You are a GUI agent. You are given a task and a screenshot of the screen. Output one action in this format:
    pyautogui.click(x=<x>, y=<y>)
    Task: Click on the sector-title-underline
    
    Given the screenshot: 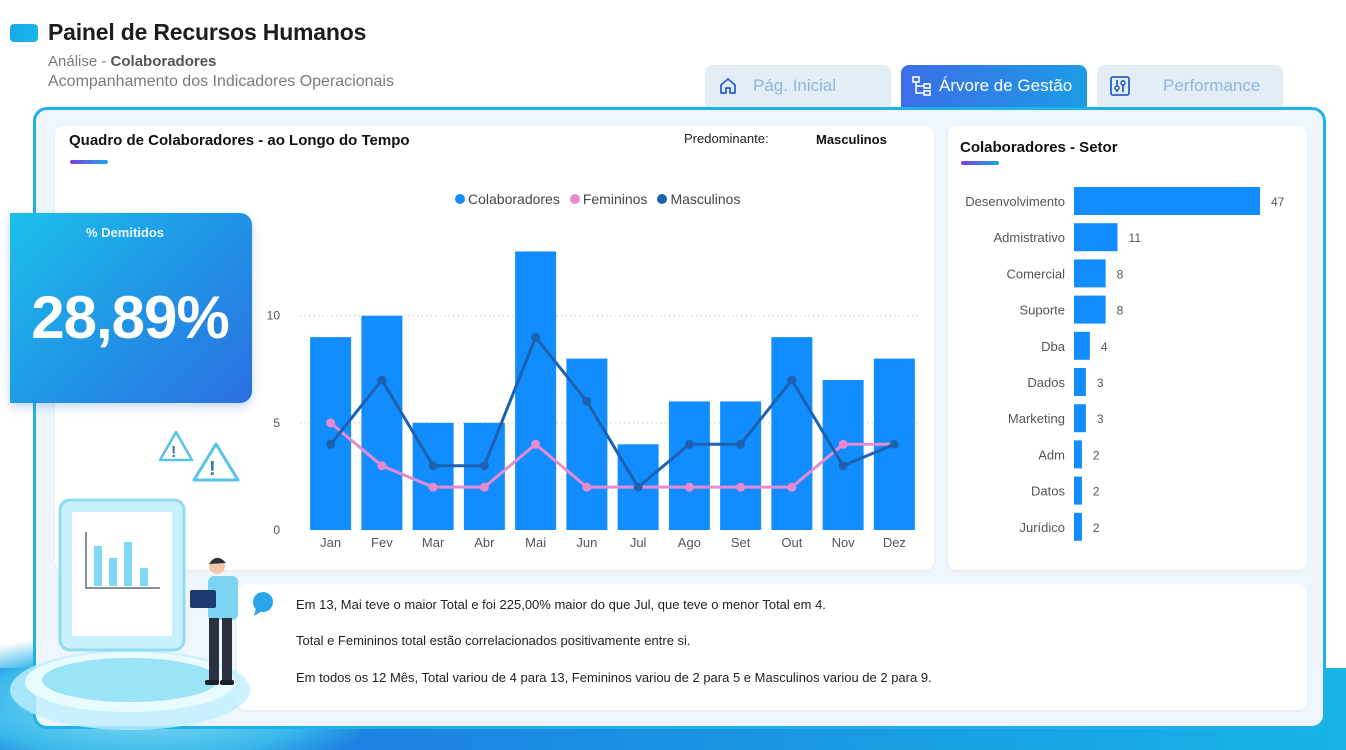 What is the action you would take?
    pyautogui.click(x=980, y=163)
    